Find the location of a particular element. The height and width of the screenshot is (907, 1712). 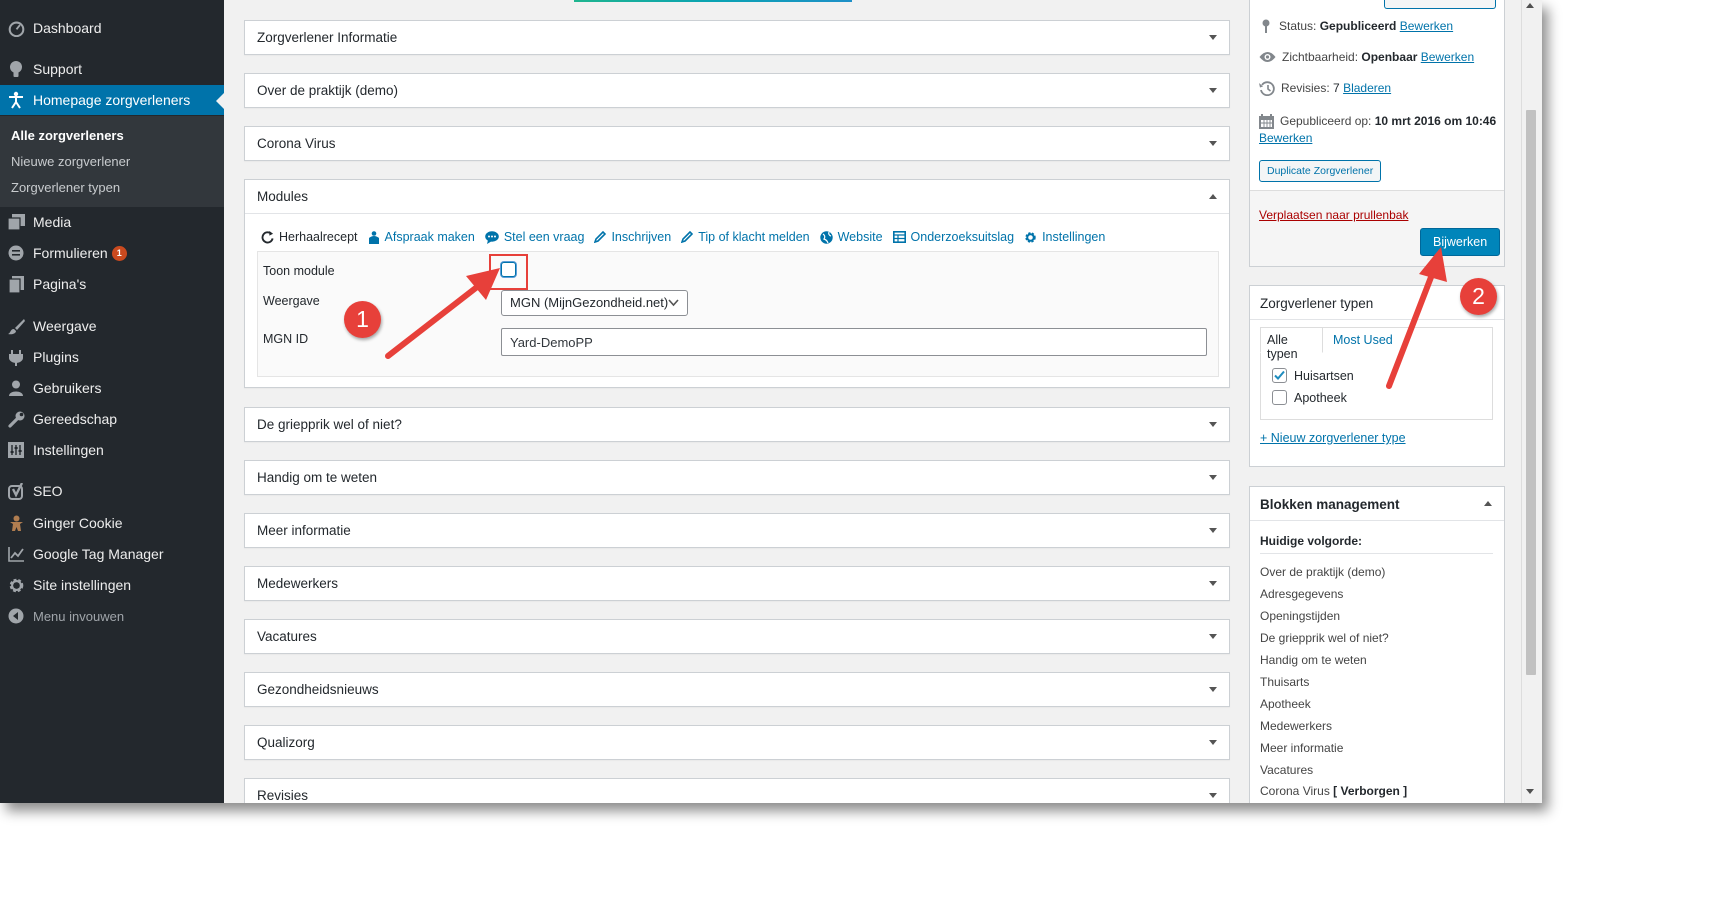

step-2-marker: 2 is located at coordinates (1478, 296).